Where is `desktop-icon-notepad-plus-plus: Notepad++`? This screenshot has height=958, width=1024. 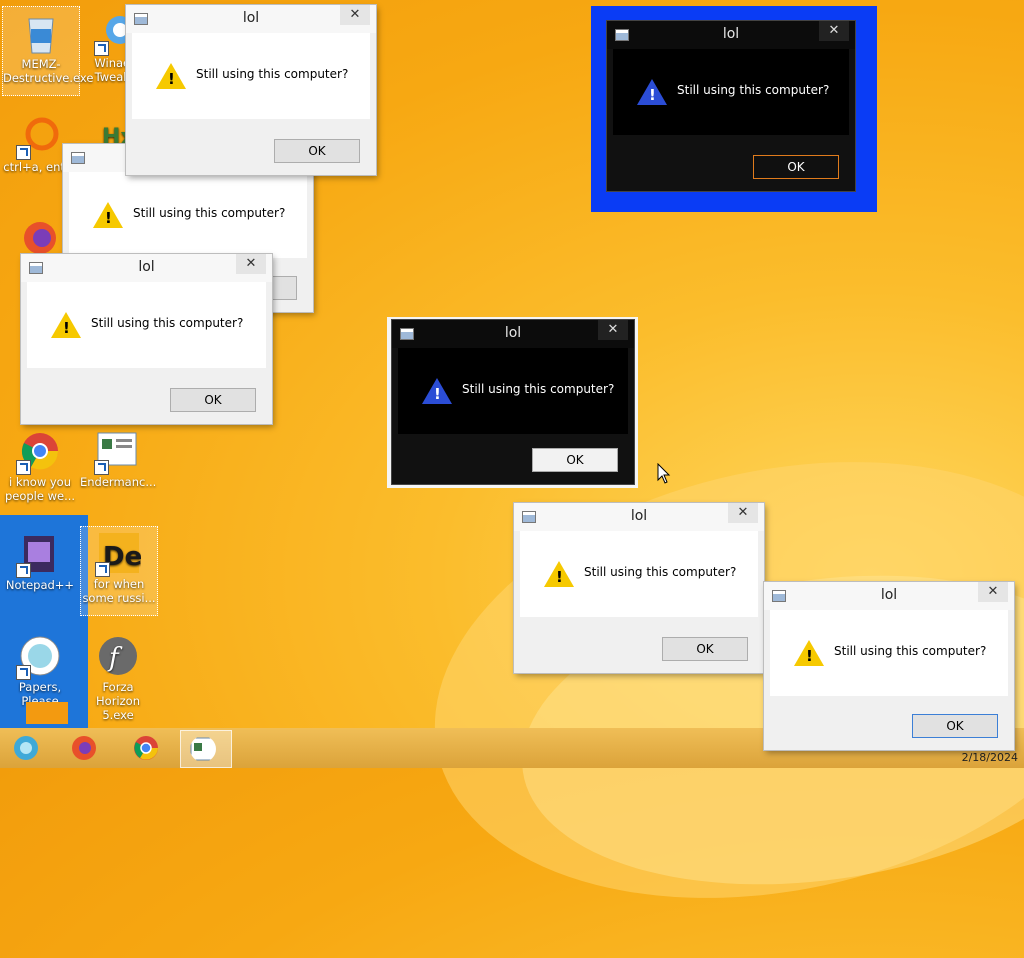 desktop-icon-notepad-plus-plus: Notepad++ is located at coordinates (40, 572).